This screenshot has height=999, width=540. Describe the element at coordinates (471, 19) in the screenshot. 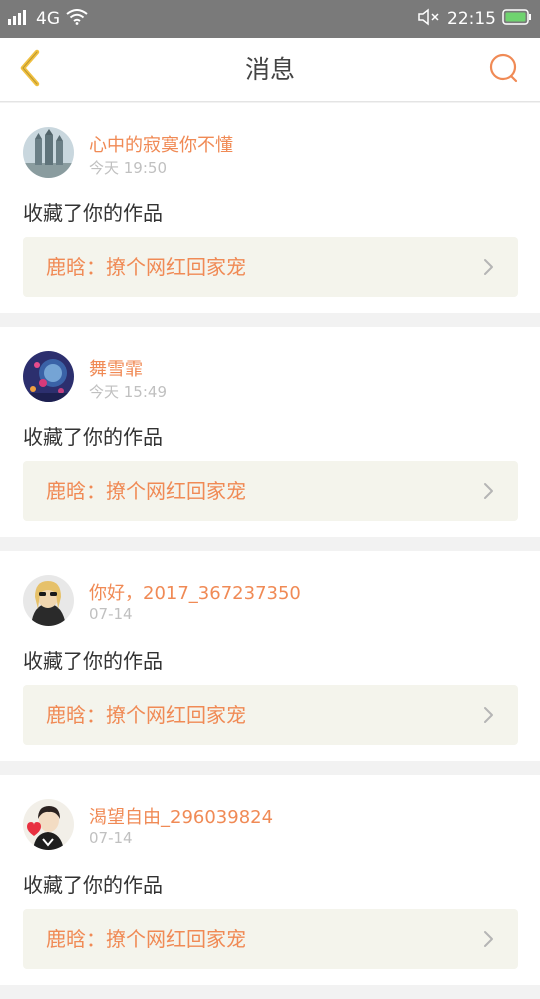

I see `clock: 22:15` at that location.